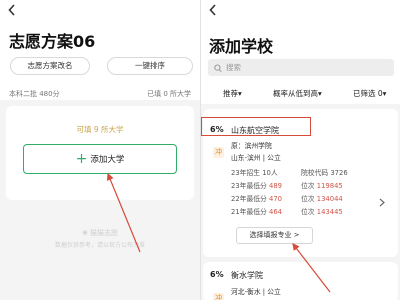 This screenshot has height=300, width=400. I want to click on arrow-to-add-button, so click(123, 212).